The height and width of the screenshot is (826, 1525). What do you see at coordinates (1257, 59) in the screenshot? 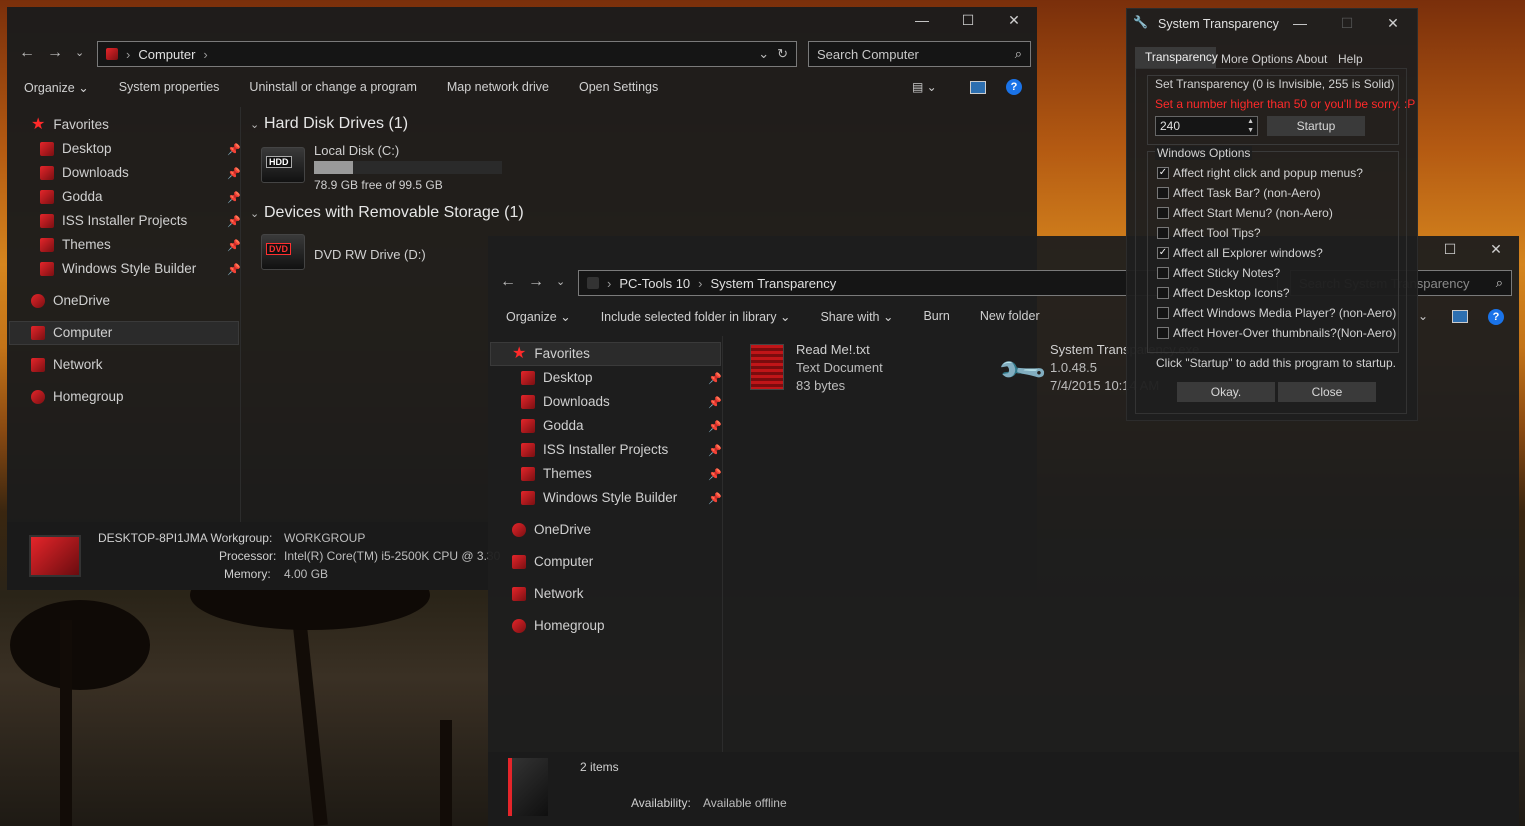
I see `tab-more-options: More Options` at bounding box center [1257, 59].